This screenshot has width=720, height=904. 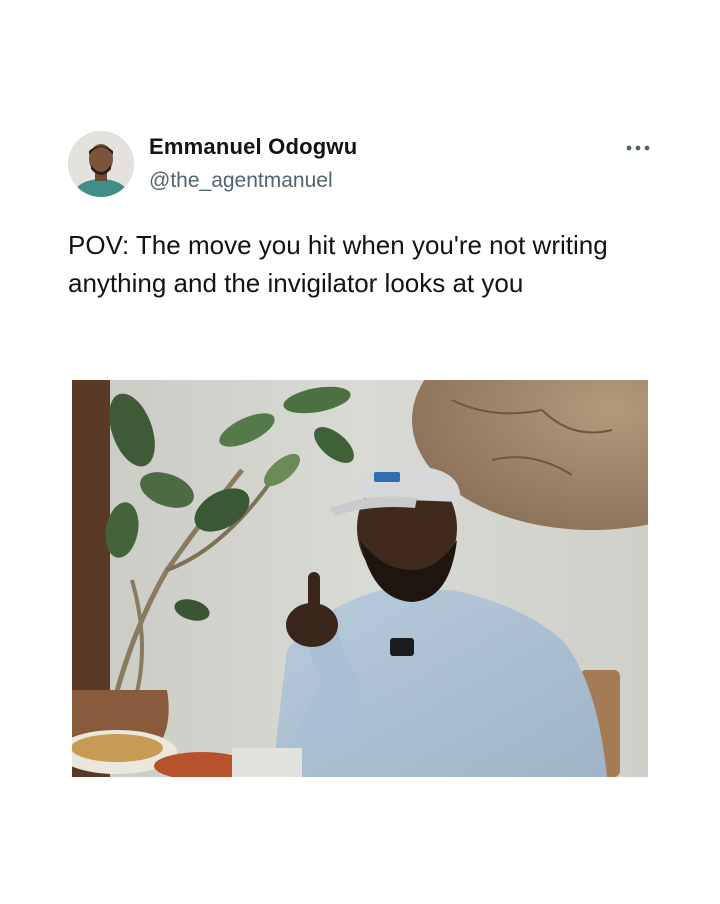 What do you see at coordinates (241, 181) in the screenshot?
I see `author-handle: @the_agentmanuel` at bounding box center [241, 181].